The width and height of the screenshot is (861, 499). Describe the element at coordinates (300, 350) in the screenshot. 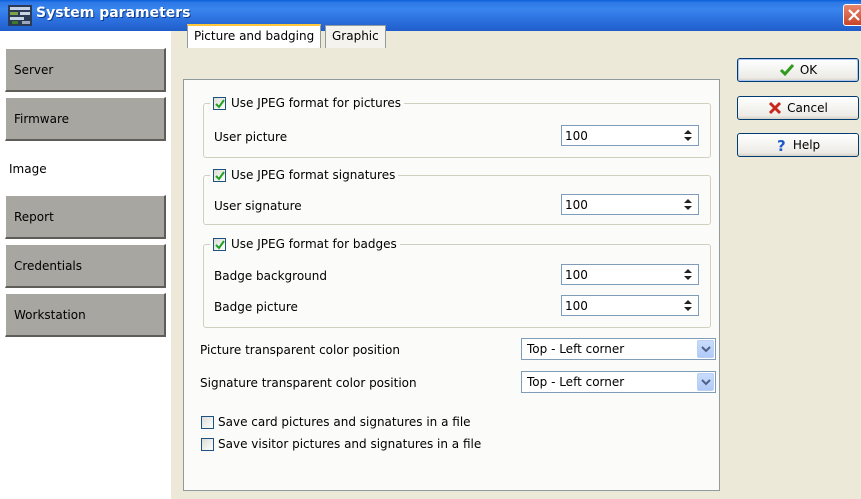

I see `picture-transparent-label: Picture transparent color position` at that location.